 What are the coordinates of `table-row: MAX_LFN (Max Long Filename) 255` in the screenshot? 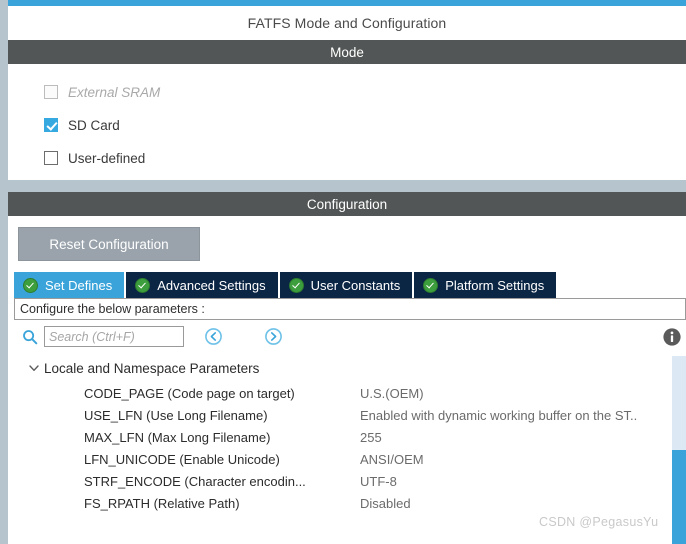 It's located at (343, 437).